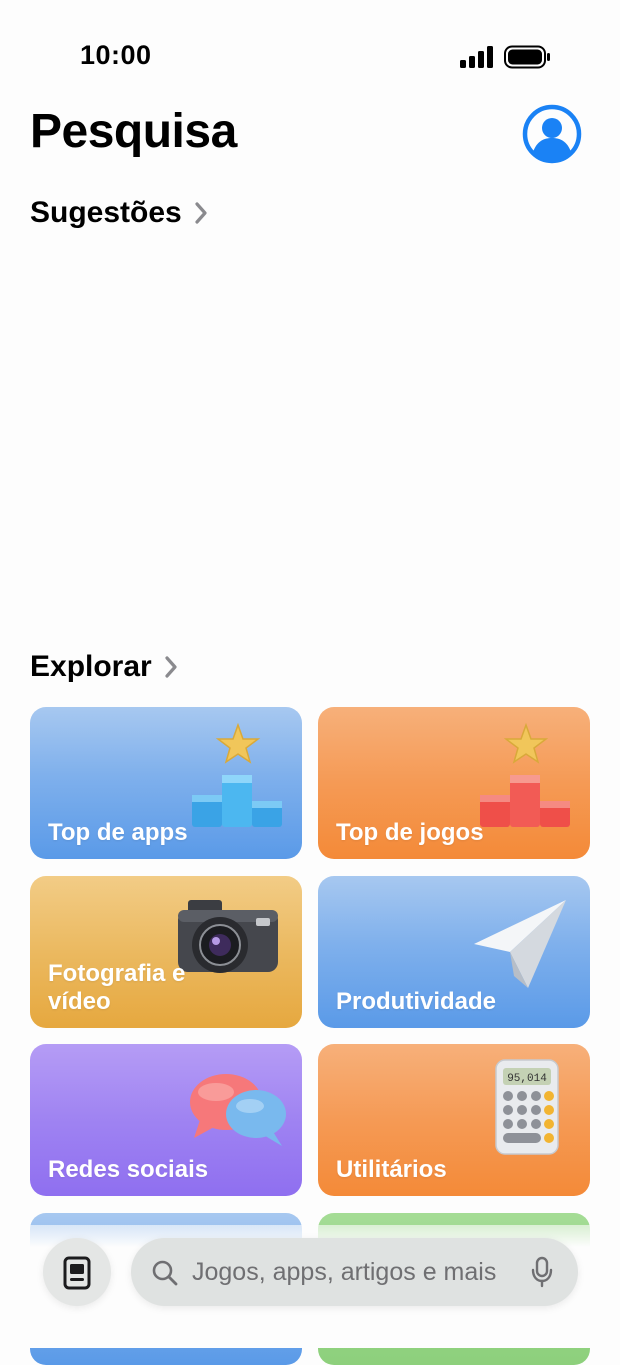 This screenshot has height=1365, width=620. Describe the element at coordinates (310, 55) in the screenshot. I see `status-bar: 10:00` at that location.